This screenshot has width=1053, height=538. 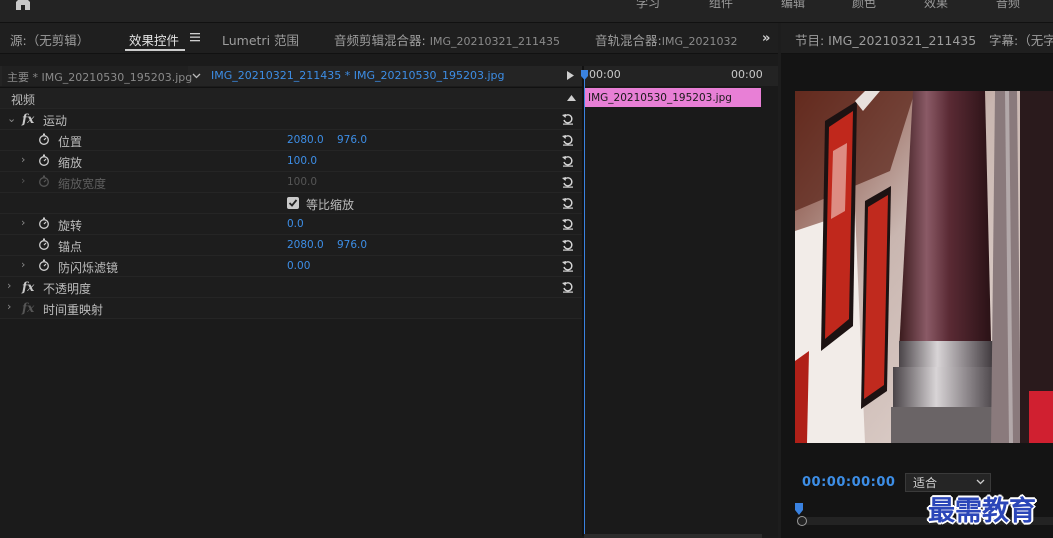 I want to click on anti-flicker-label: 防闪烁滤镜, so click(x=88, y=268).